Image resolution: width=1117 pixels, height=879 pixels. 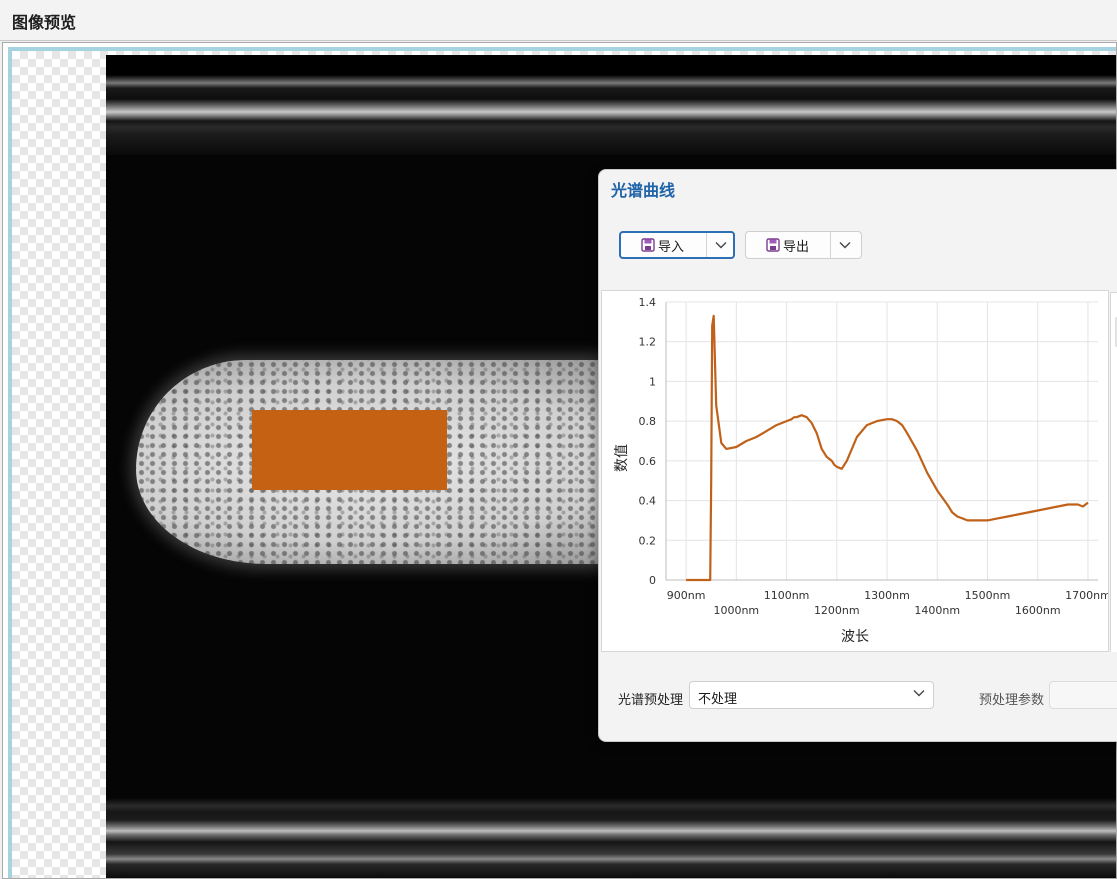 I want to click on x-axis-label: 波长, so click(x=855, y=637).